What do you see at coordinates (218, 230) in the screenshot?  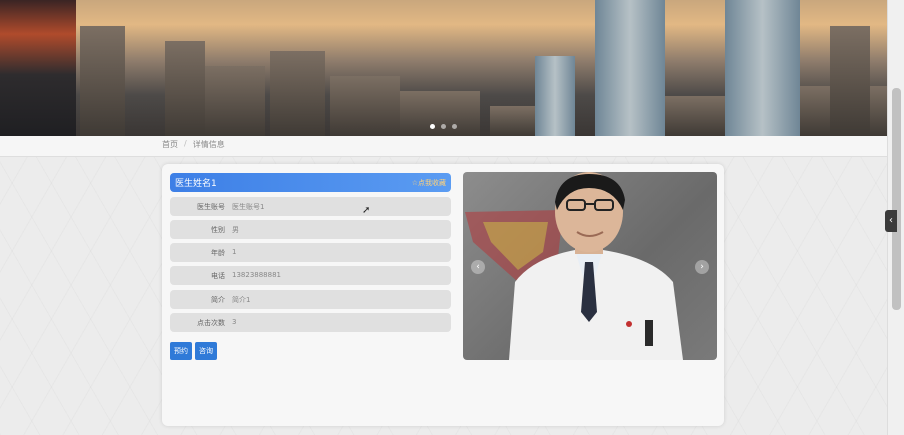 I see `field-label: 性别` at bounding box center [218, 230].